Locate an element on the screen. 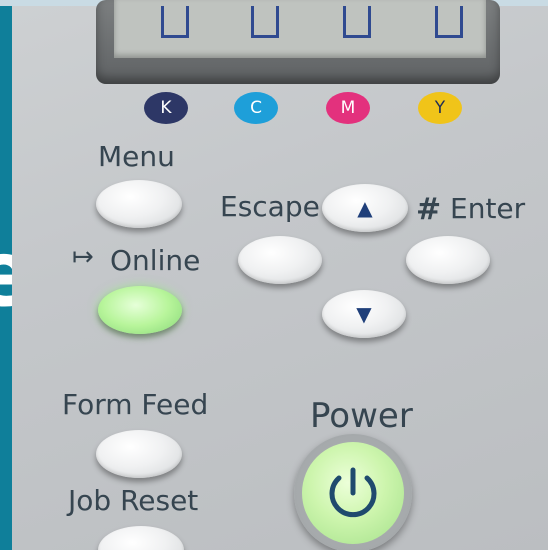 This screenshot has height=550, width=548. toner-indicator-k: K is located at coordinates (166, 108).